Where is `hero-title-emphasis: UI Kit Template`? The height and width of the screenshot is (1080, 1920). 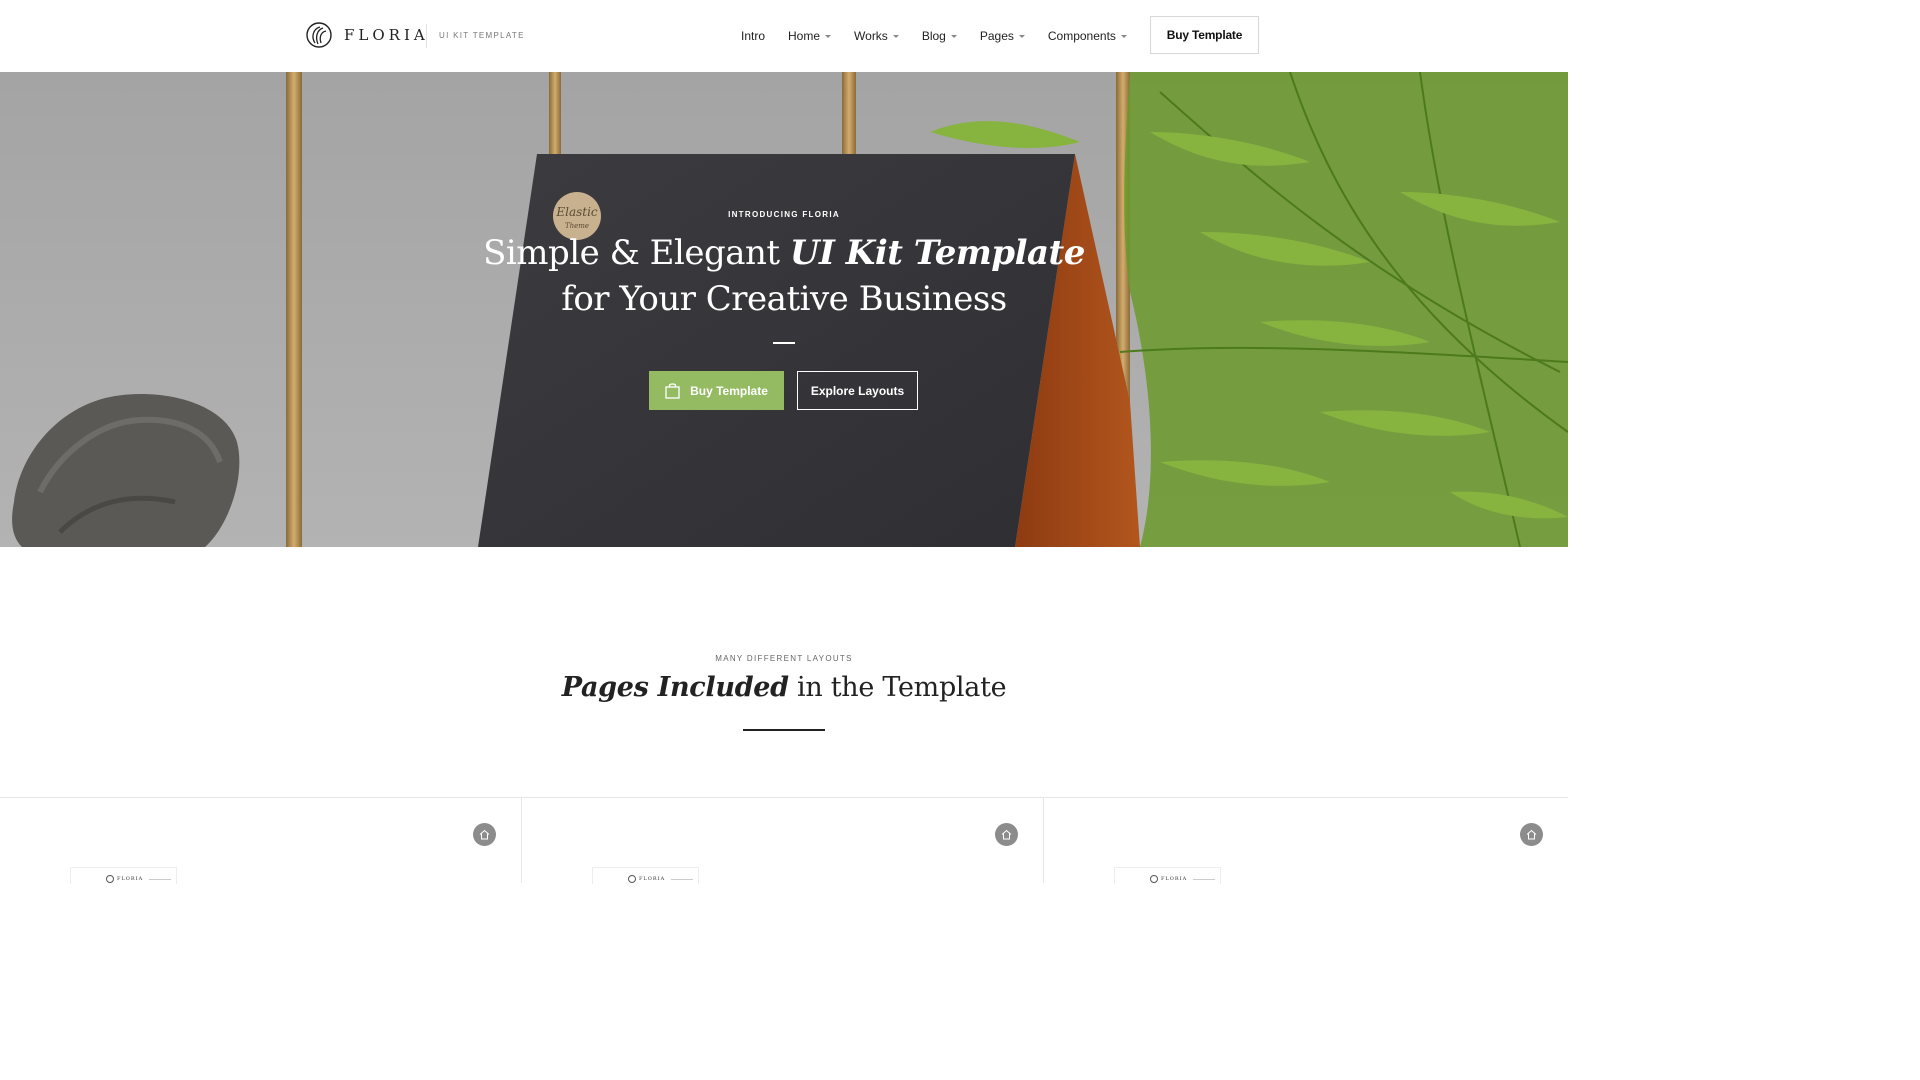
hero-title-emphasis: UI Kit Template is located at coordinates (937, 253).